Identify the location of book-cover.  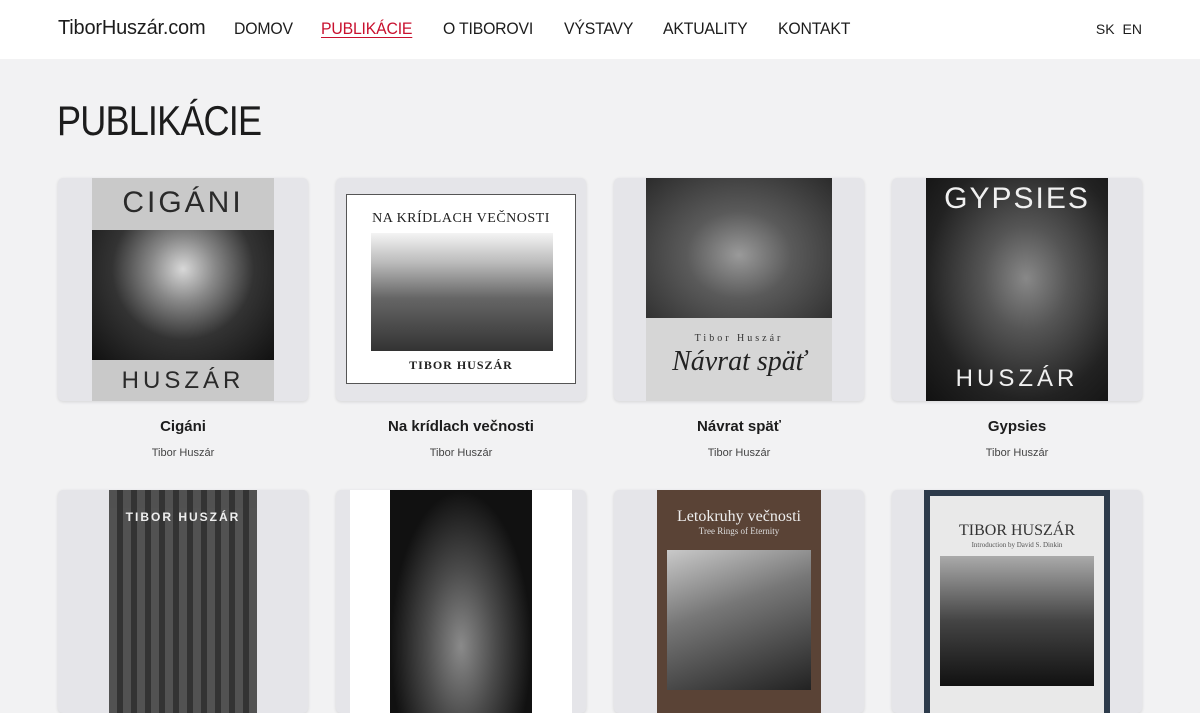
(461, 601).